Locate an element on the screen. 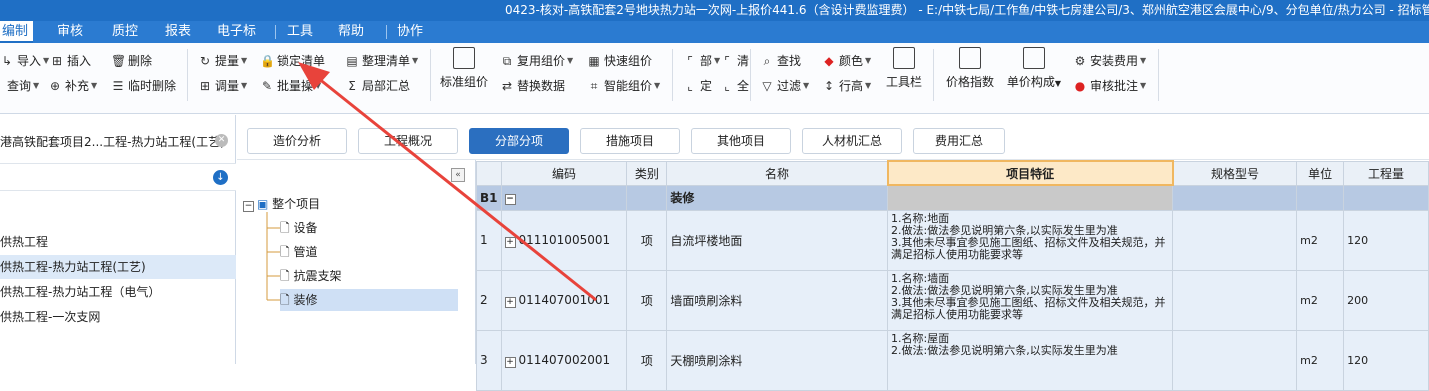 This screenshot has width=1429, height=391. tree-node: 🗋 设备 is located at coordinates (299, 228).